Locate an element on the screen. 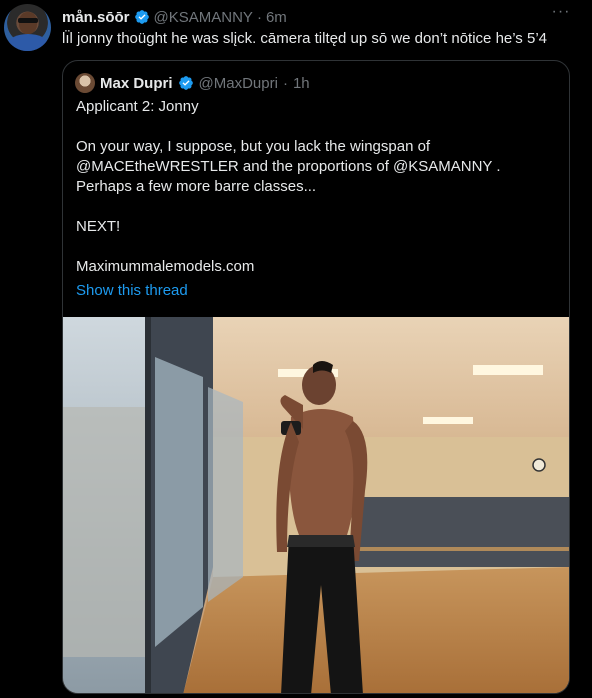 Image resolution: width=592 pixels, height=698 pixels. quoted-author-name: Max Dupri is located at coordinates (136, 83).